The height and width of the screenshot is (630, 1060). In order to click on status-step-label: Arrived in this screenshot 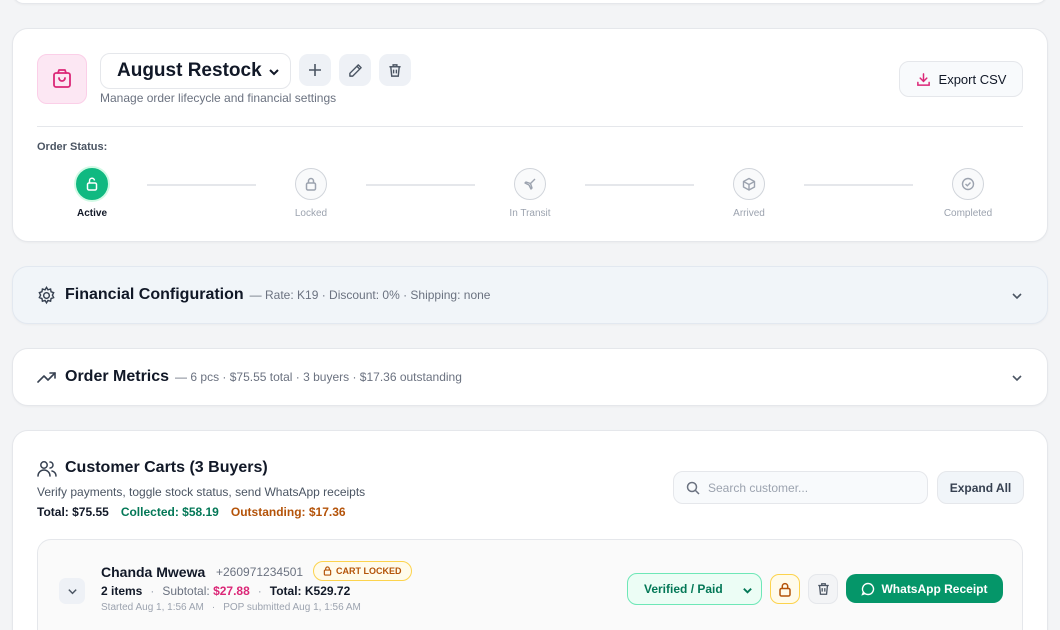, I will do `click(749, 213)`.